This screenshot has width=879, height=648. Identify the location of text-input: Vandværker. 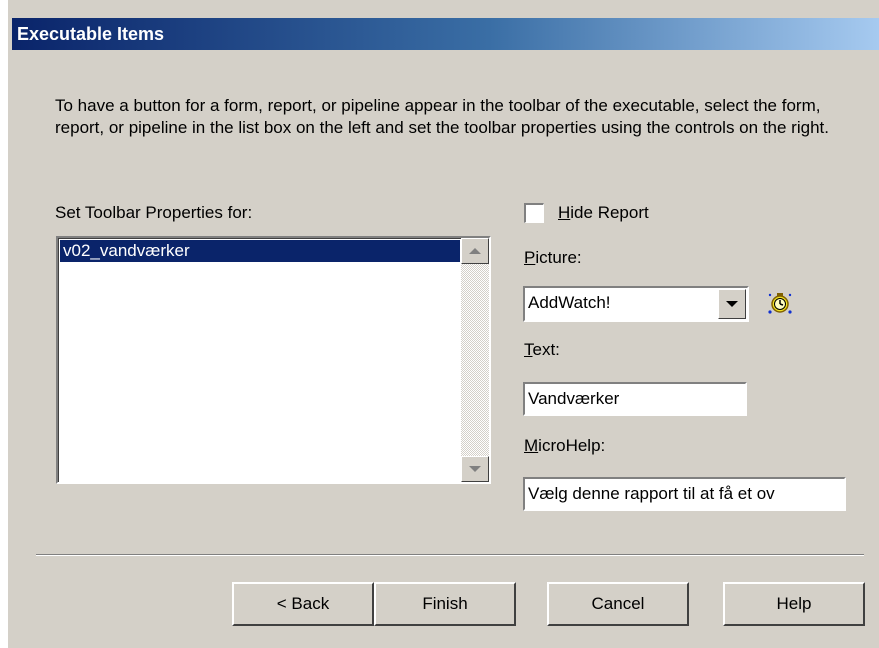
(635, 399).